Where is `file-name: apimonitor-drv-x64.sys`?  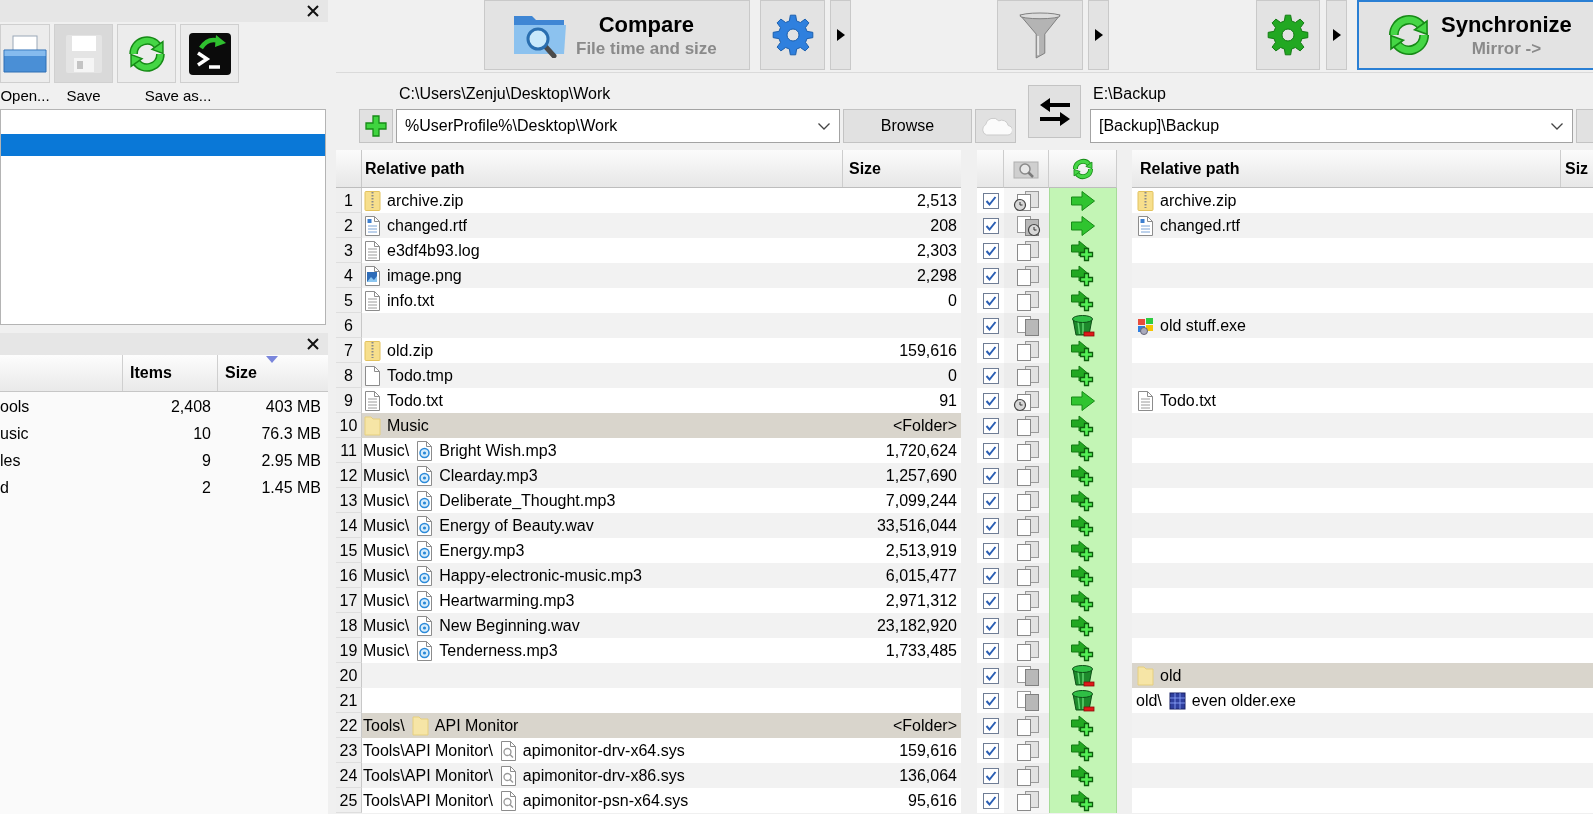 file-name: apimonitor-drv-x64.sys is located at coordinates (603, 750).